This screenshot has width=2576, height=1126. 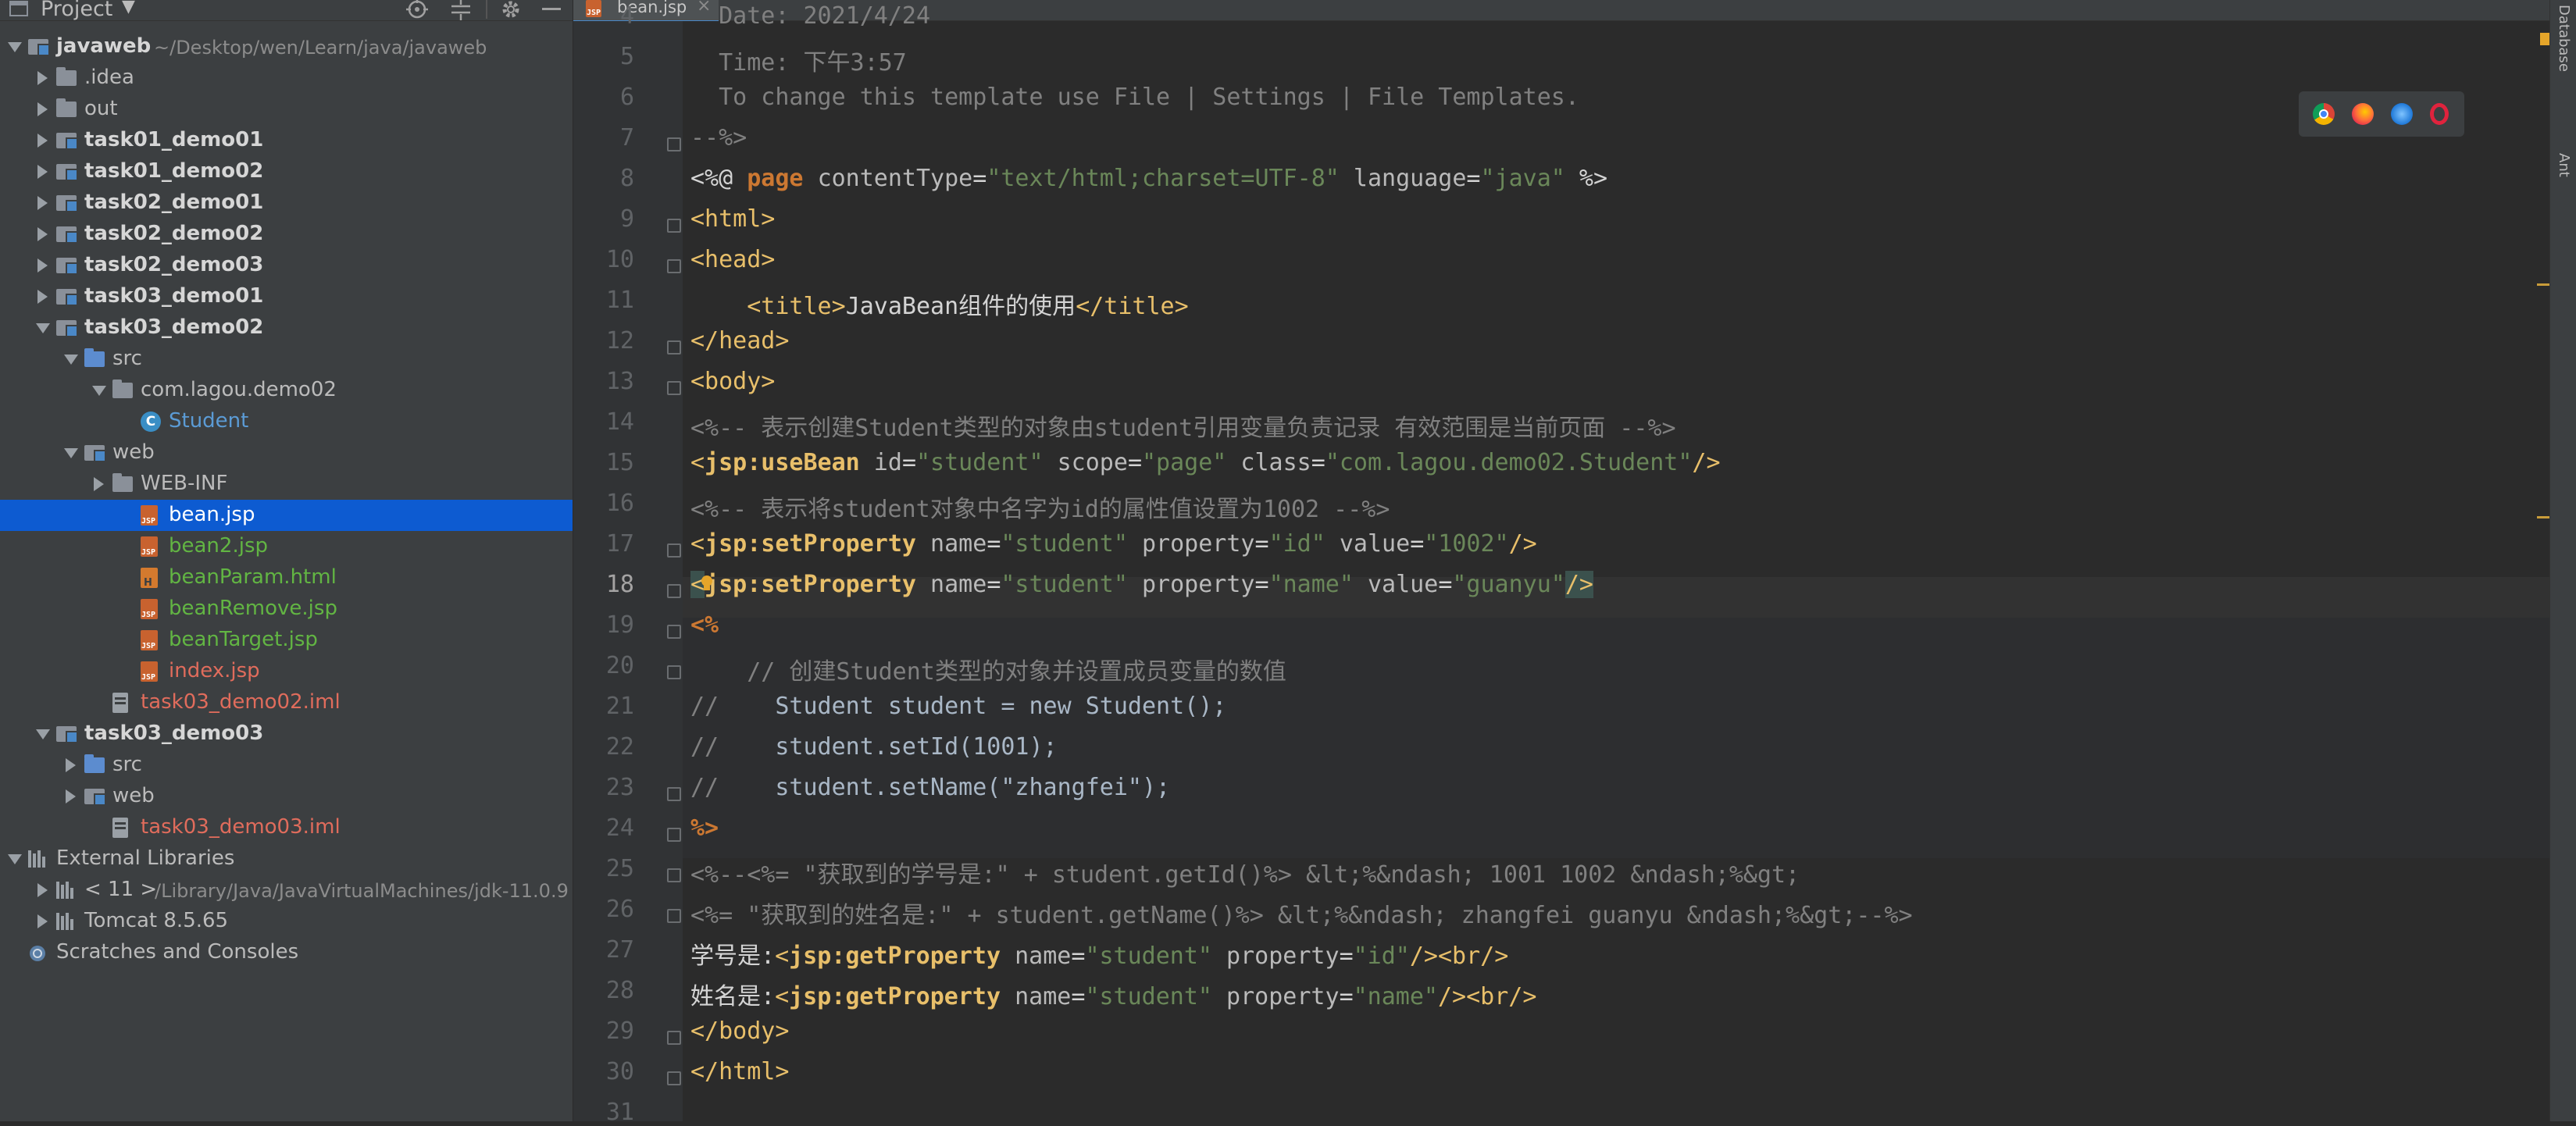 What do you see at coordinates (739, 1071) in the screenshot?
I see `code-line: </html>` at bounding box center [739, 1071].